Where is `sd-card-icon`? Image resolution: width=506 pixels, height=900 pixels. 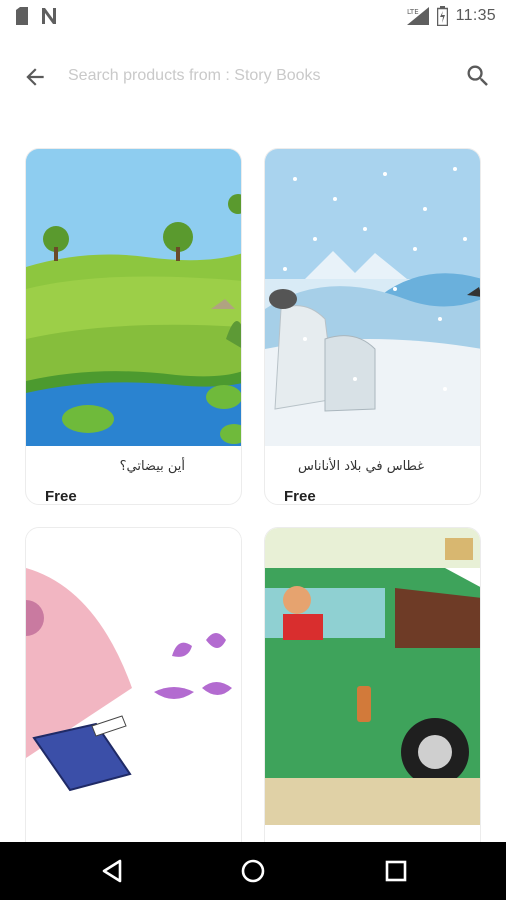 sd-card-icon is located at coordinates (22, 16).